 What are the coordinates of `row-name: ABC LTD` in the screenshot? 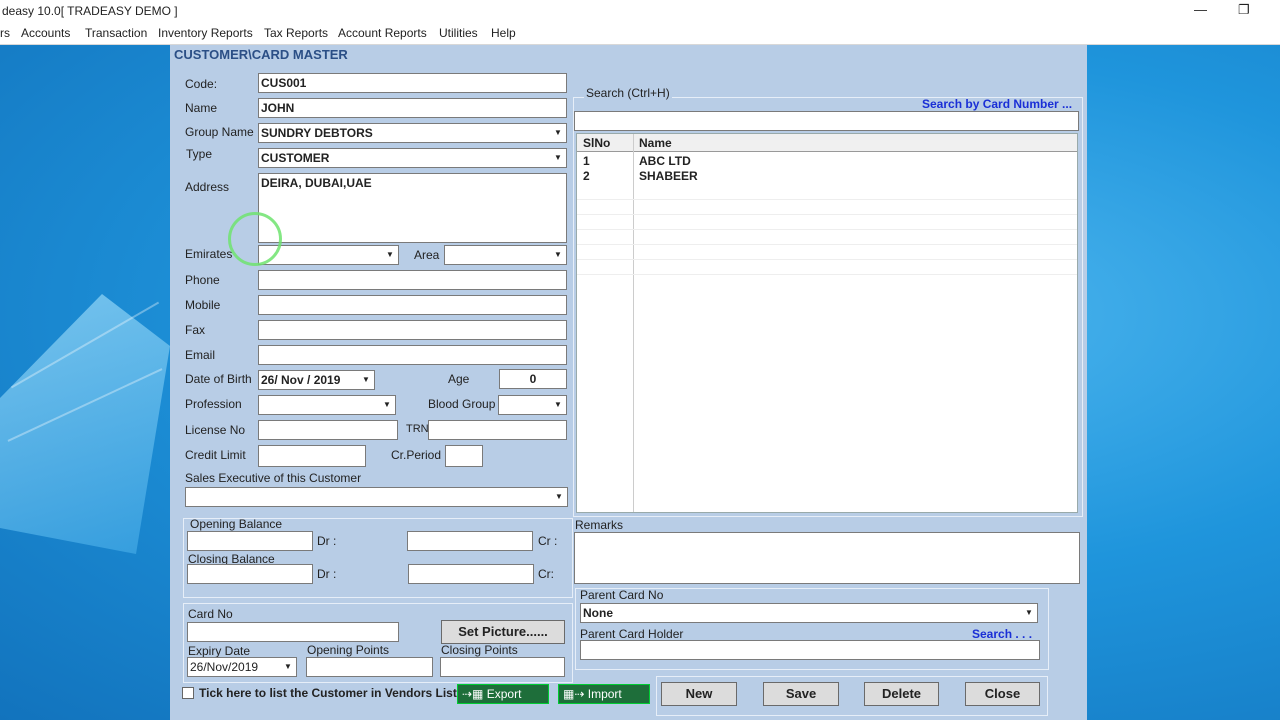 It's located at (665, 161).